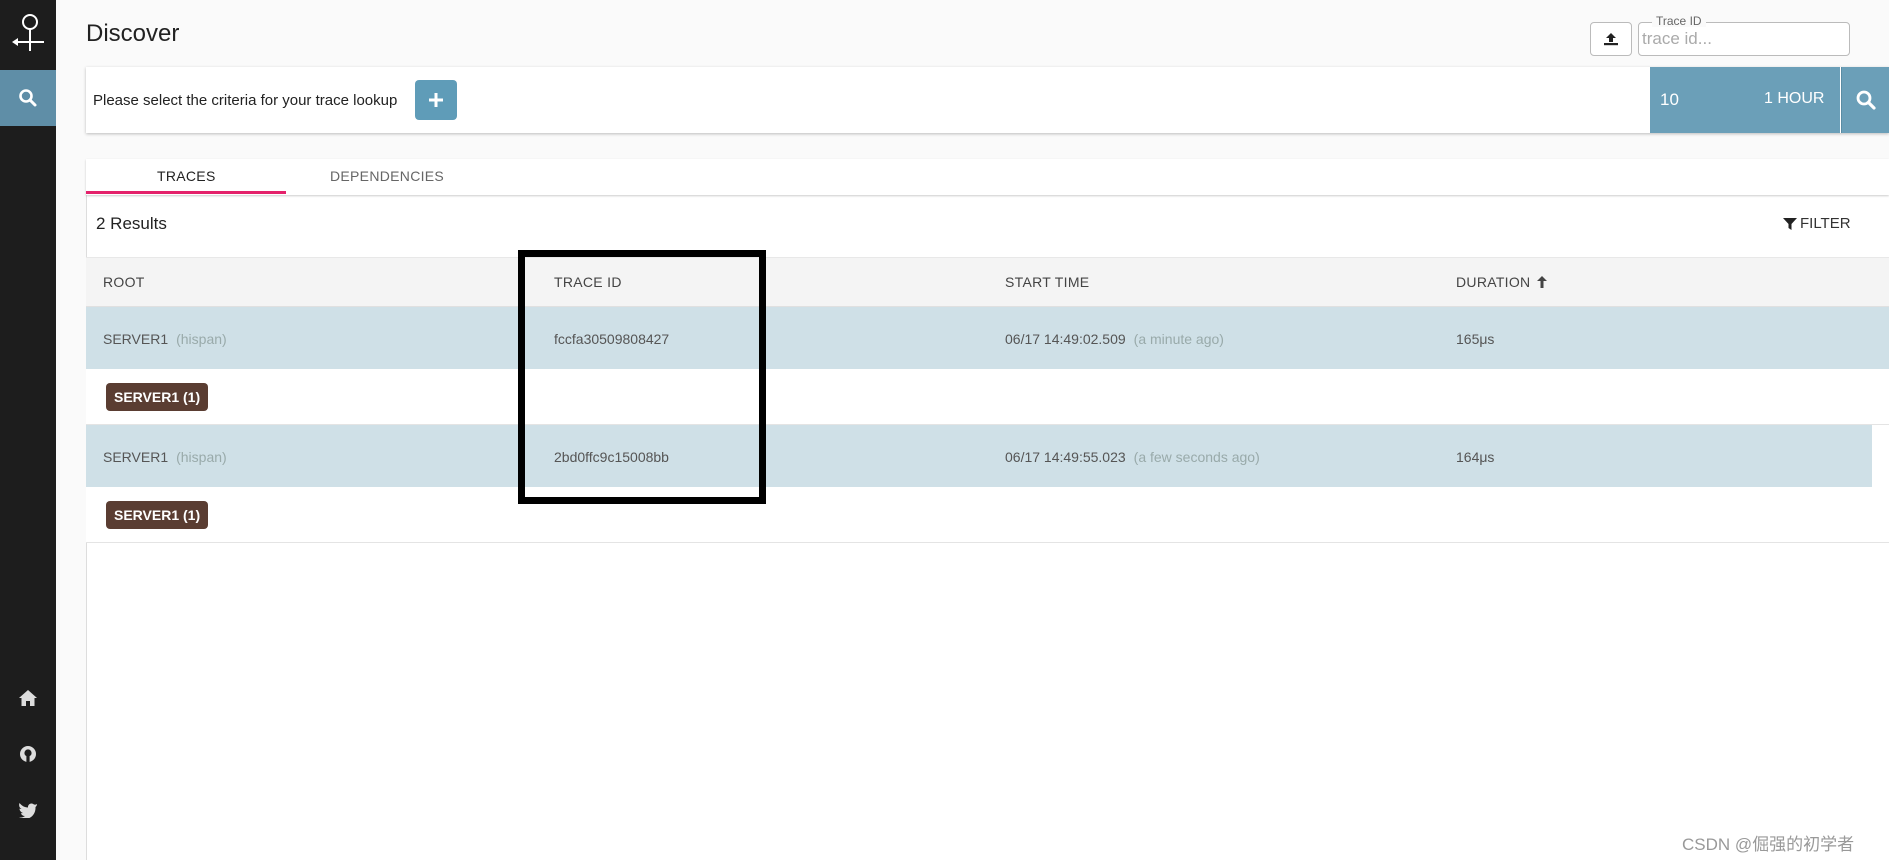 This screenshot has width=1889, height=860. I want to click on row-duration: 164μs, so click(1475, 457).